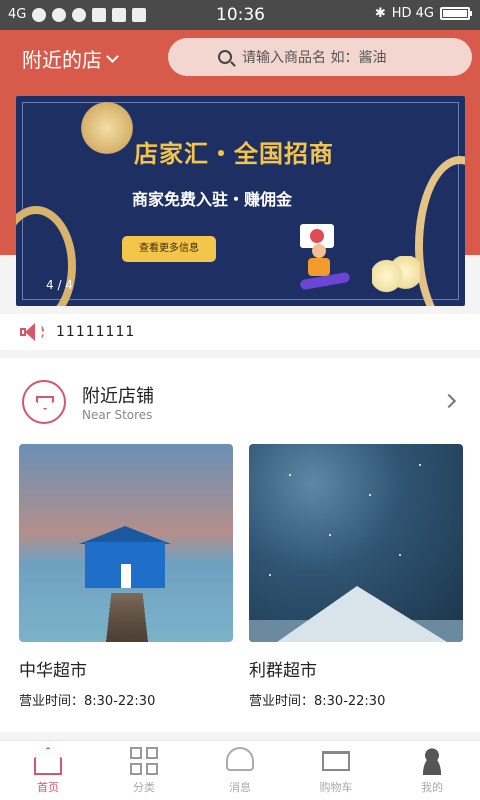 The image size is (480, 800). Describe the element at coordinates (412, 13) in the screenshot. I see `signal-label: HD 4G` at that location.